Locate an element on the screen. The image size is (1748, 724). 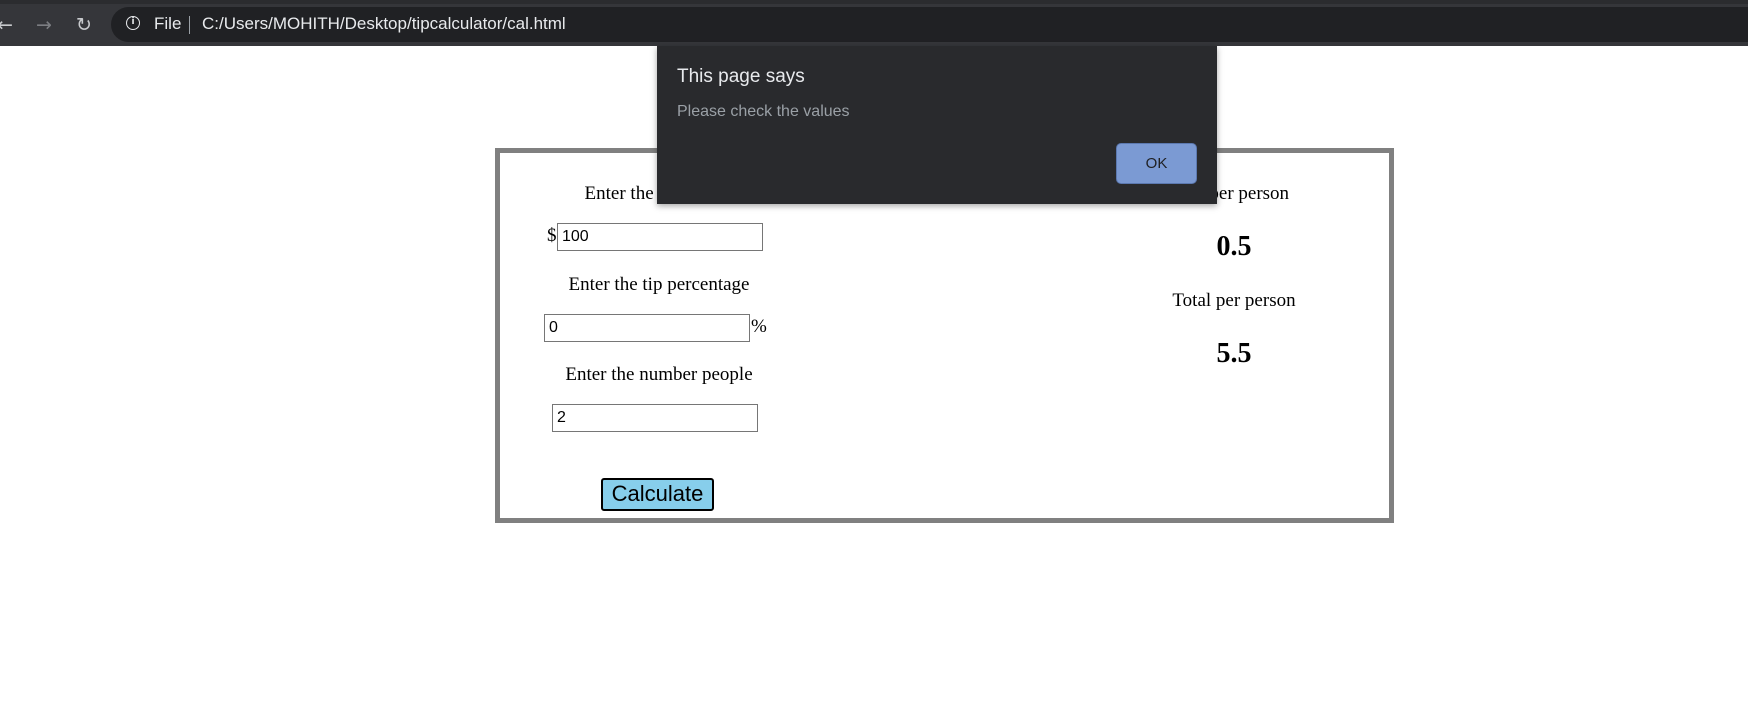
site-info-icon: i is located at coordinates (133, 23).